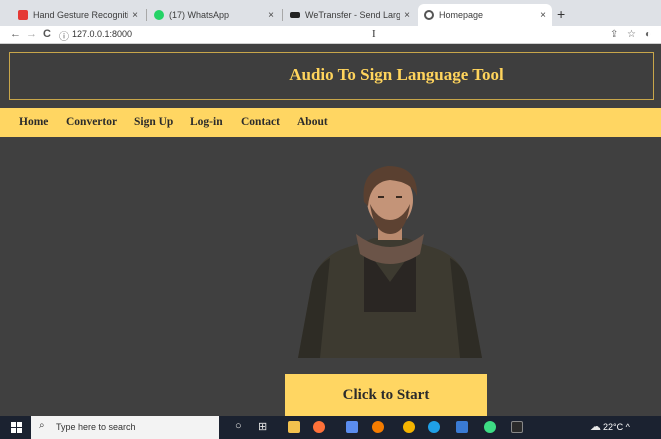 The image size is (661, 439). Describe the element at coordinates (312, 122) in the screenshot. I see `nav-about: About` at that location.